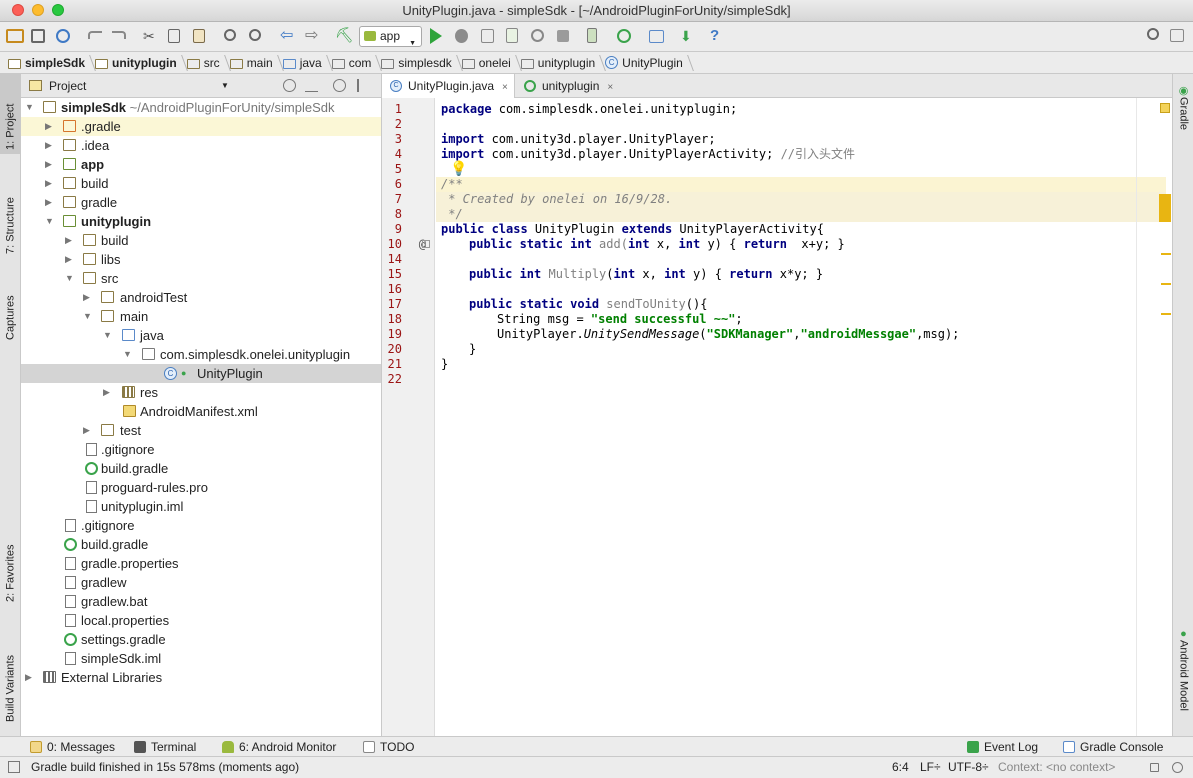 This screenshot has width=1193, height=778. What do you see at coordinates (201, 354) in the screenshot?
I see `tree-row-package: ▼ com.simplesdk.onelei.unityplugin` at bounding box center [201, 354].